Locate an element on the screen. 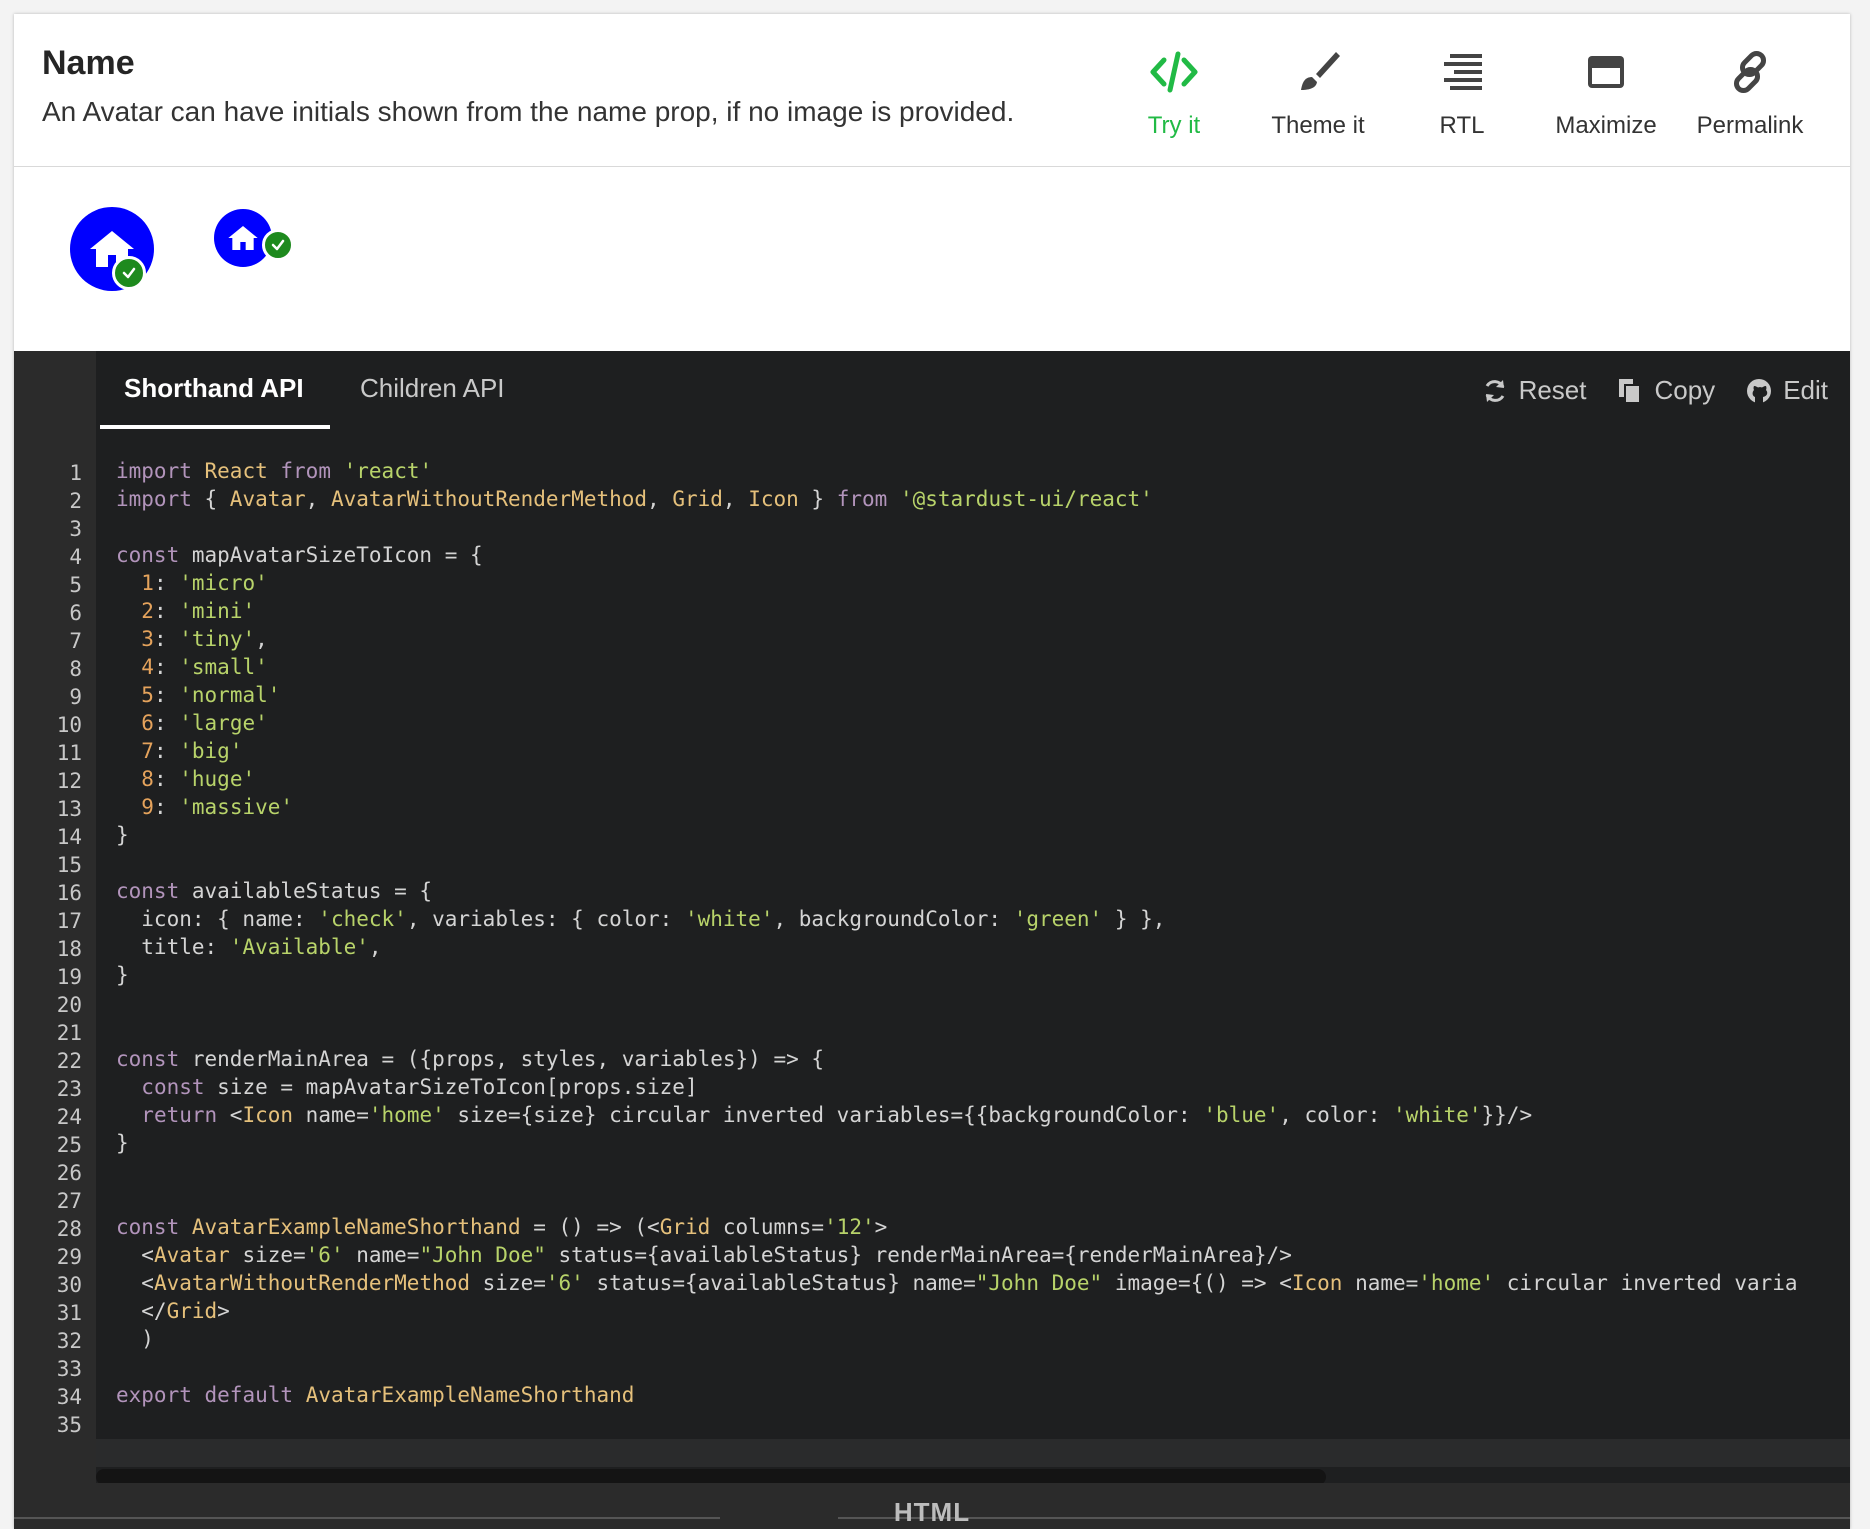  rtl-button: RTL is located at coordinates (1462, 94).